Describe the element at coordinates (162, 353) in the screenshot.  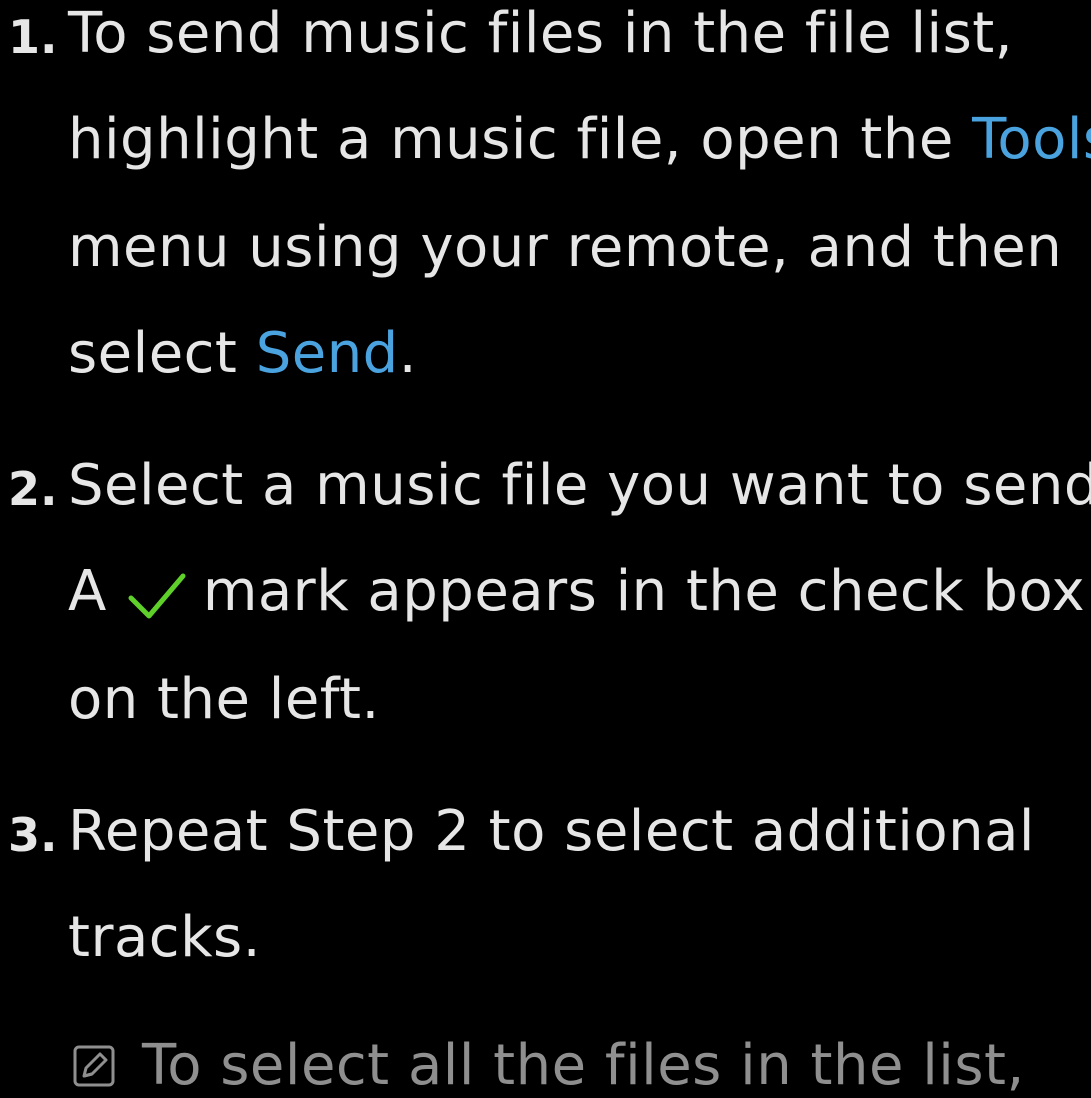
I see `step-text: select` at that location.